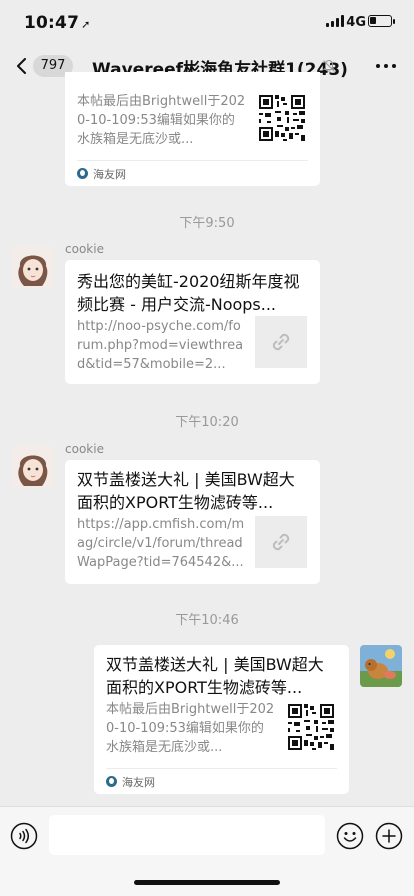 This screenshot has height=896, width=414. I want to click on status-time: 10:47 ➚, so click(57, 23).